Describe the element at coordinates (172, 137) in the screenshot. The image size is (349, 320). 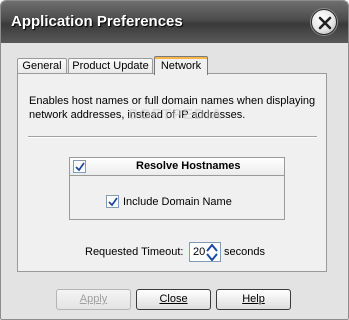
I see `divider` at that location.